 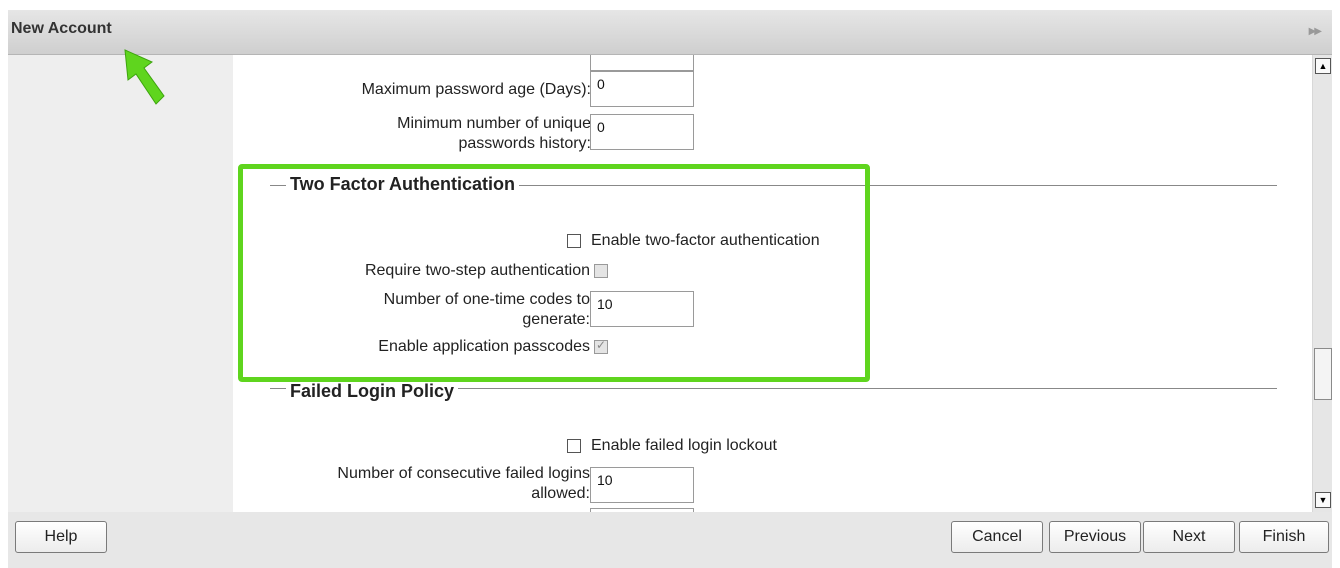 I want to click on scrollbar-thumb, so click(x=1323, y=374).